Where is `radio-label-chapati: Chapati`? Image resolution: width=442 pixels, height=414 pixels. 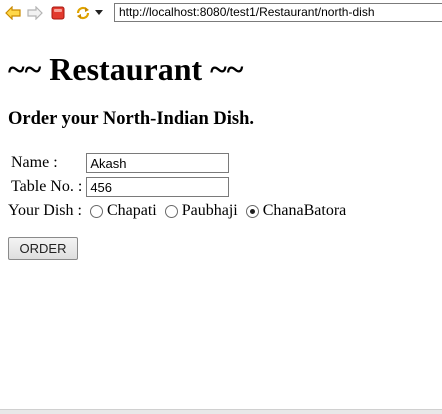 radio-label-chapati: Chapati is located at coordinates (131, 210).